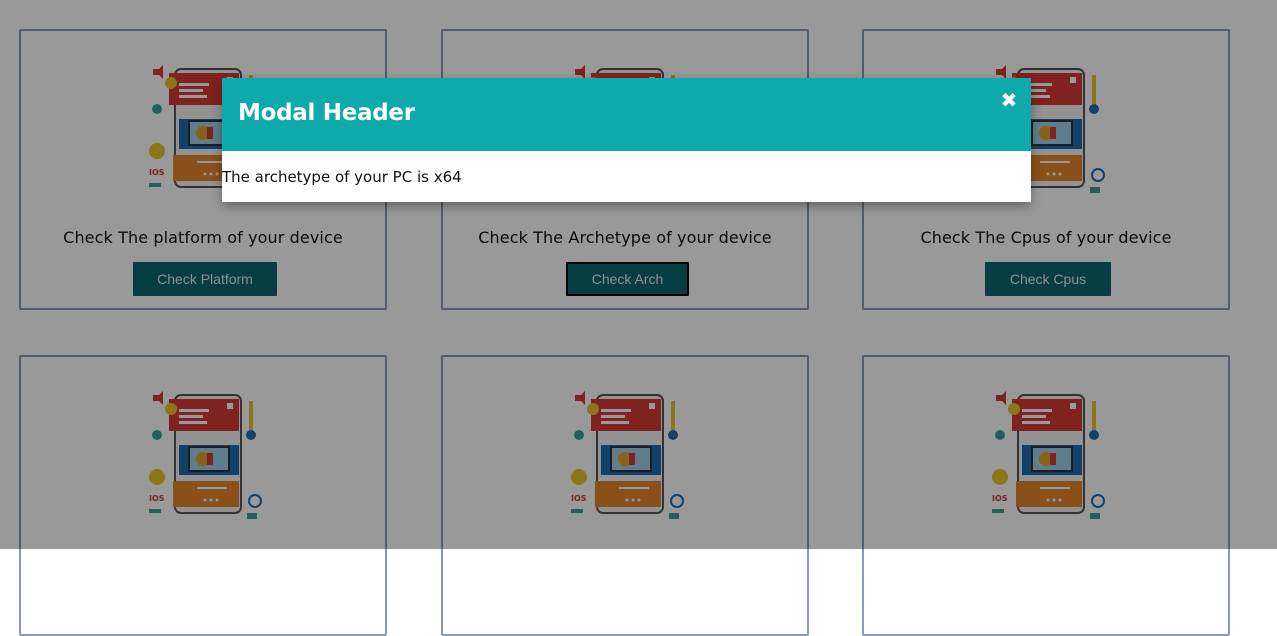 This screenshot has width=1277, height=636. I want to click on close-icon: ✖, so click(1009, 100).